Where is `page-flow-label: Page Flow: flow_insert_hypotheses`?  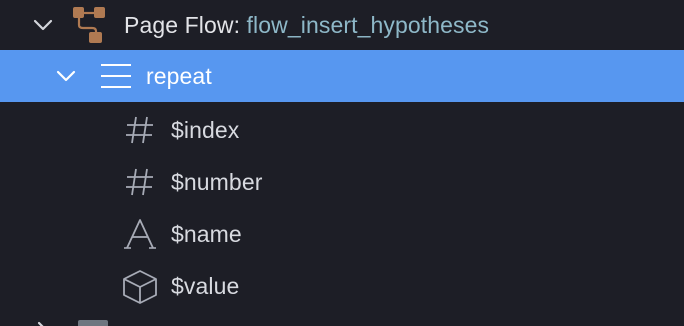
page-flow-label: Page Flow: flow_insert_hypotheses is located at coordinates (306, 25).